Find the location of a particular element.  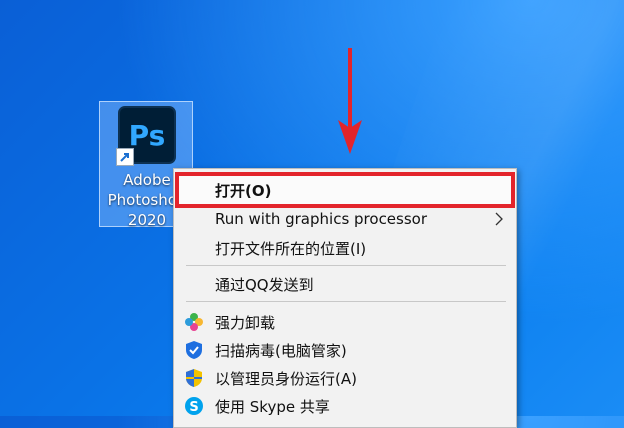

chevron-right-icon is located at coordinates (499, 219).